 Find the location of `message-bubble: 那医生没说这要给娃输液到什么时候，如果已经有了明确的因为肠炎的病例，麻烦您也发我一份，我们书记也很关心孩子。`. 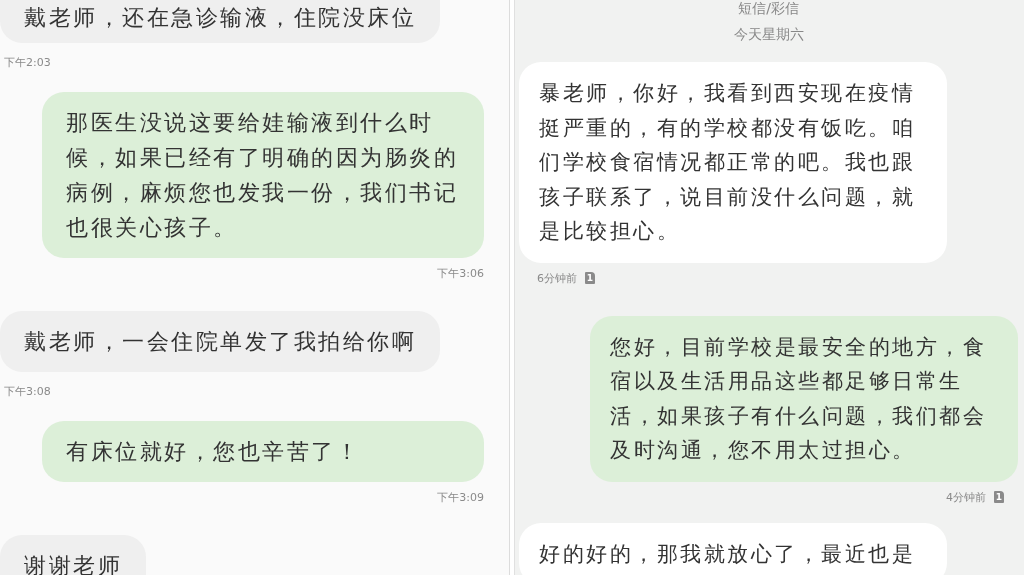

message-bubble: 那医生没说这要给娃输液到什么时候，如果已经有了明确的因为肠炎的病例，麻烦您也发我一份，我们书记也很关心孩子。 is located at coordinates (263, 175).